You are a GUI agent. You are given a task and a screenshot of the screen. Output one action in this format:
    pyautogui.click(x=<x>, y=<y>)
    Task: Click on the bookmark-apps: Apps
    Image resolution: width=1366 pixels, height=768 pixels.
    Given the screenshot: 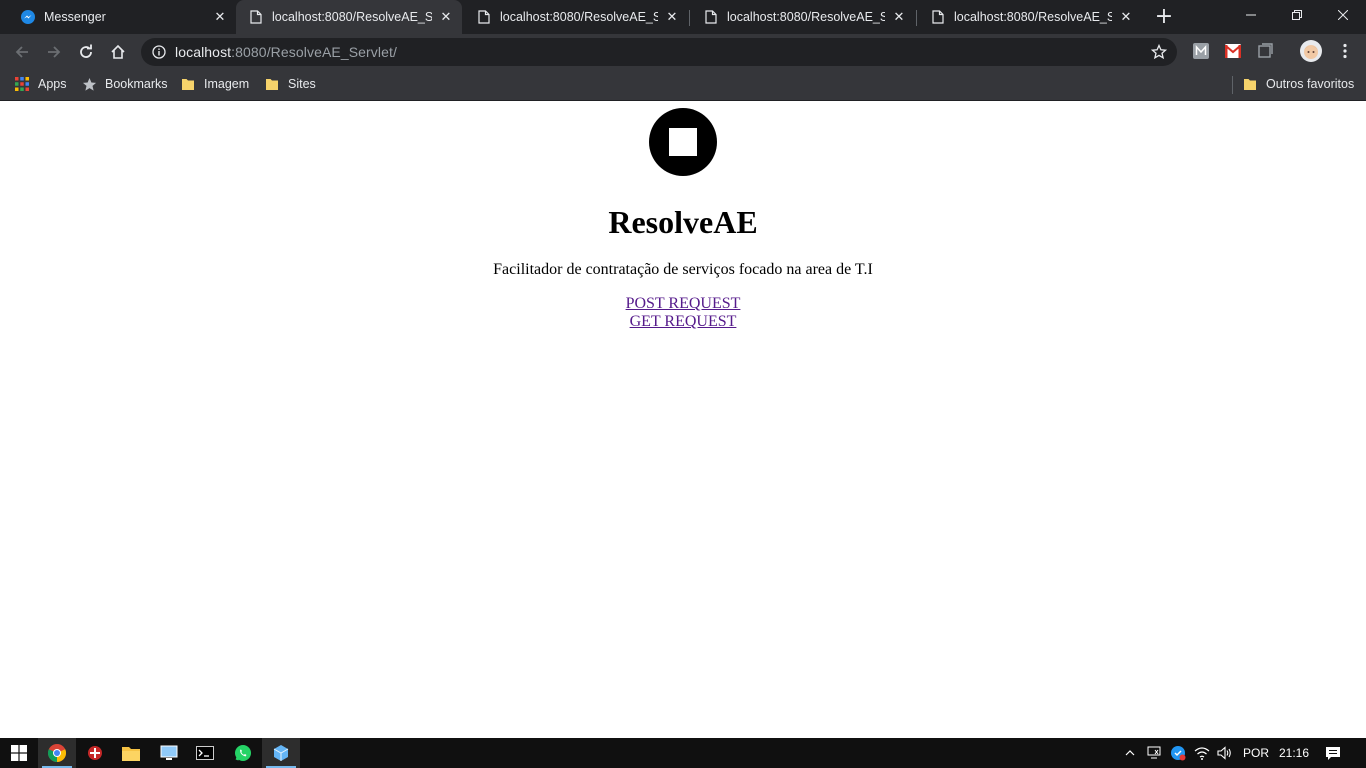 What is the action you would take?
    pyautogui.click(x=40, y=84)
    